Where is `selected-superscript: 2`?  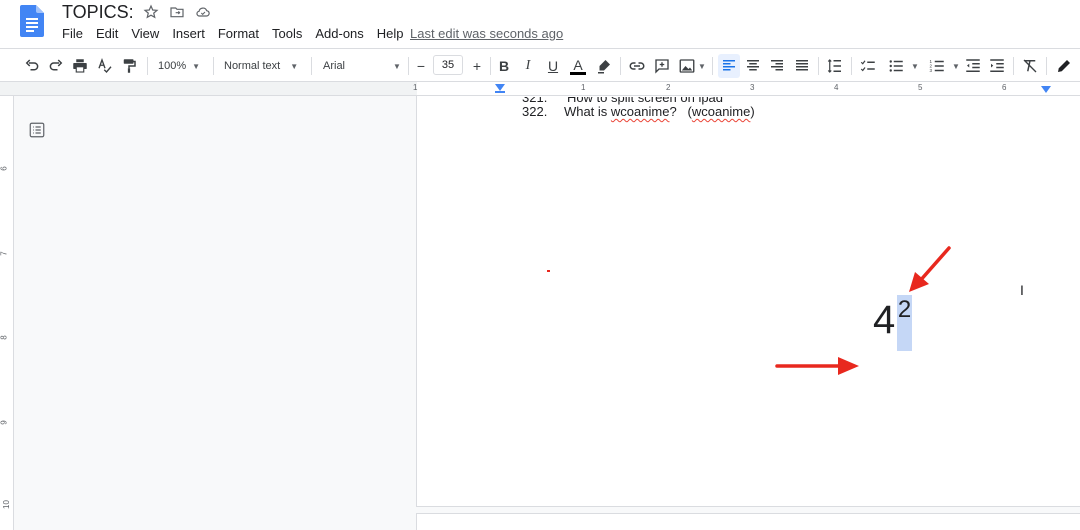 selected-superscript: 2 is located at coordinates (904, 323).